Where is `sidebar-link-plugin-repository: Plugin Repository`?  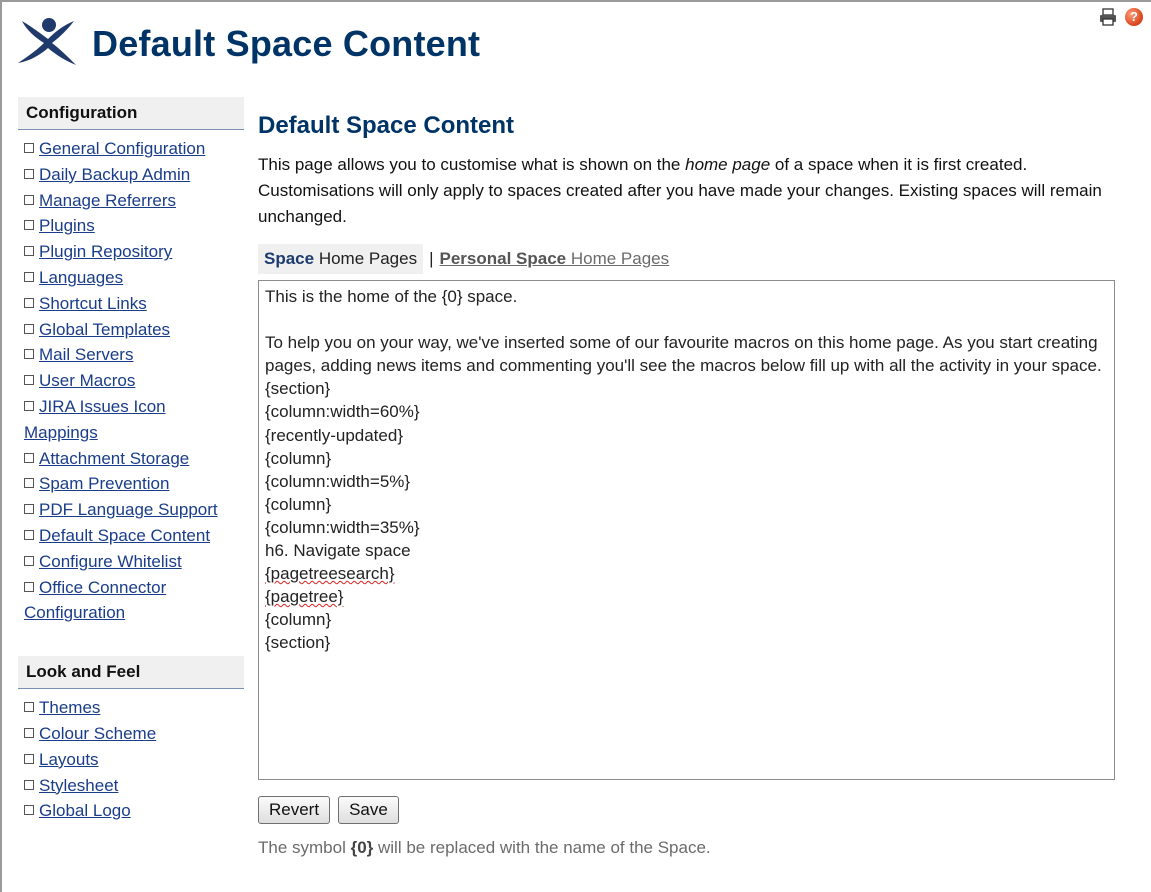
sidebar-link-plugin-repository: Plugin Repository is located at coordinates (105, 251).